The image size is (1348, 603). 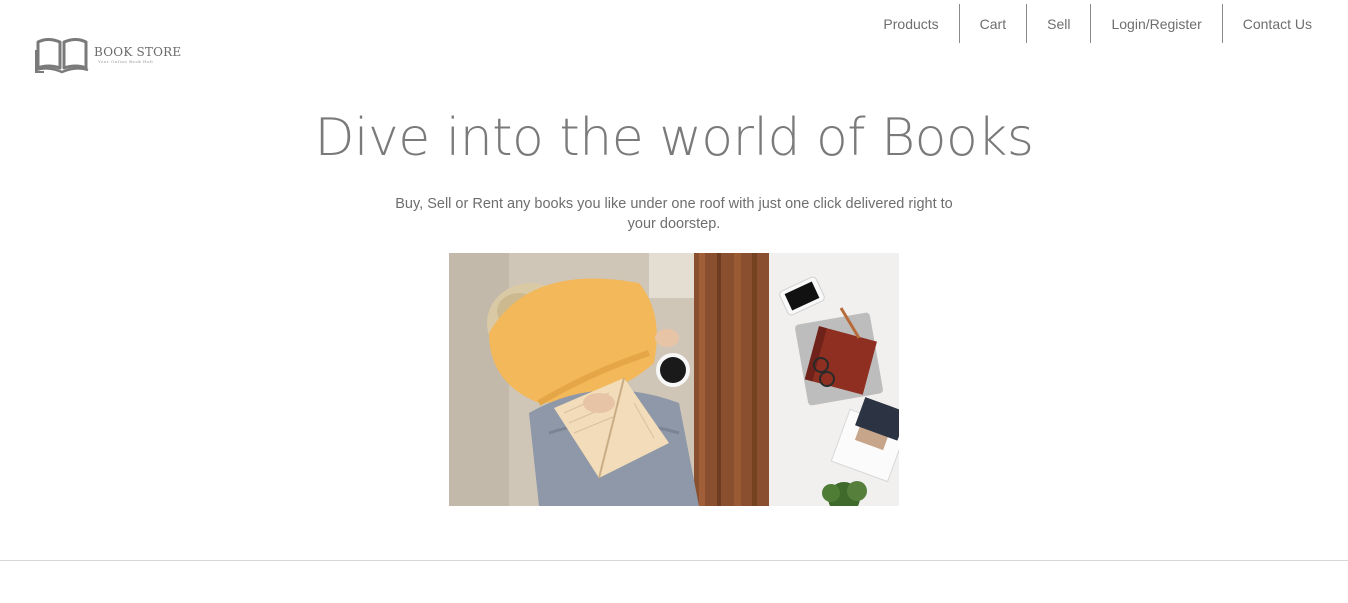 What do you see at coordinates (1155, 23) in the screenshot?
I see `nav-item-login-register: Login/Register` at bounding box center [1155, 23].